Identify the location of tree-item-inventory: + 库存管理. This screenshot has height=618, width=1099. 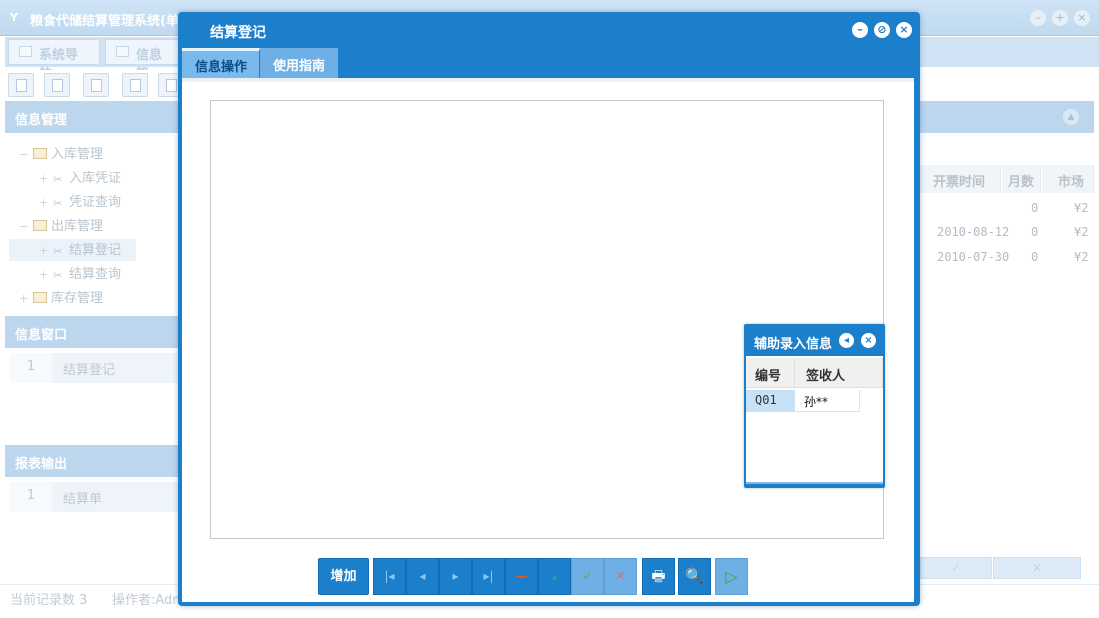
(61, 298).